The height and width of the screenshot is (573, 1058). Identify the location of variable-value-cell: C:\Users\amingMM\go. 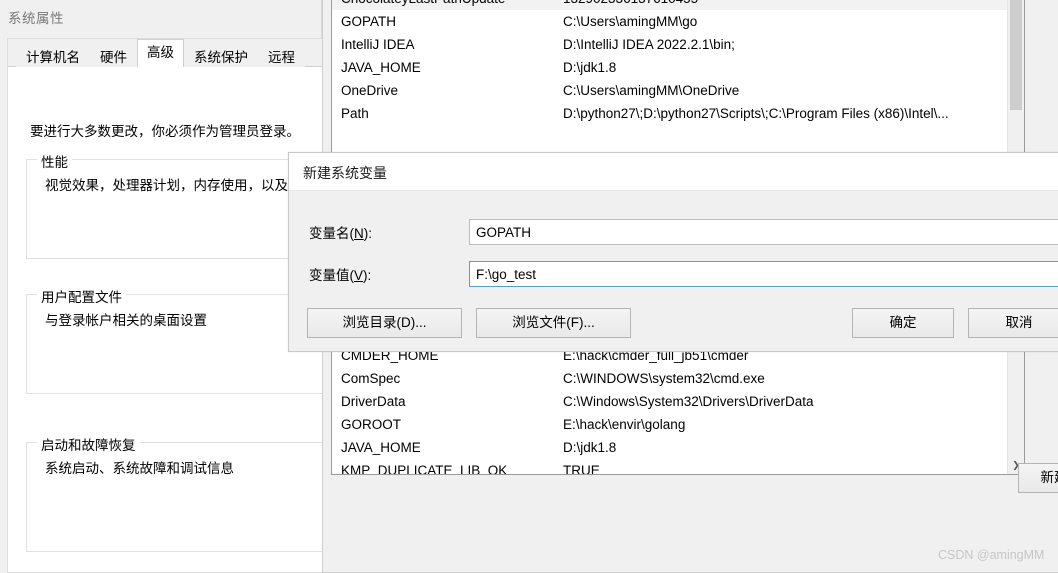
(630, 21).